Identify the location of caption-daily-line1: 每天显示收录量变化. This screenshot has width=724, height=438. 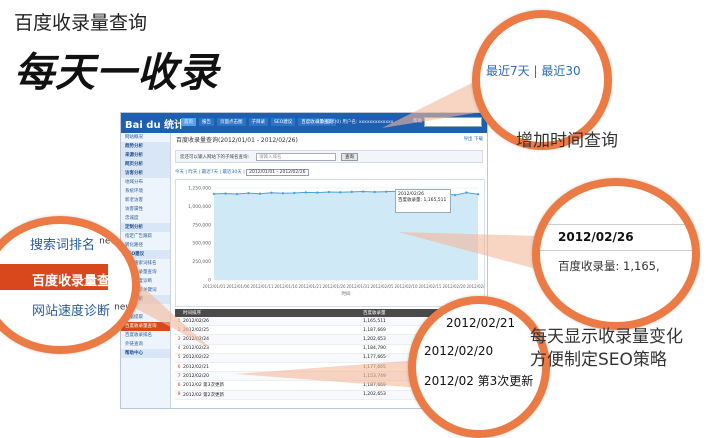
(606, 337).